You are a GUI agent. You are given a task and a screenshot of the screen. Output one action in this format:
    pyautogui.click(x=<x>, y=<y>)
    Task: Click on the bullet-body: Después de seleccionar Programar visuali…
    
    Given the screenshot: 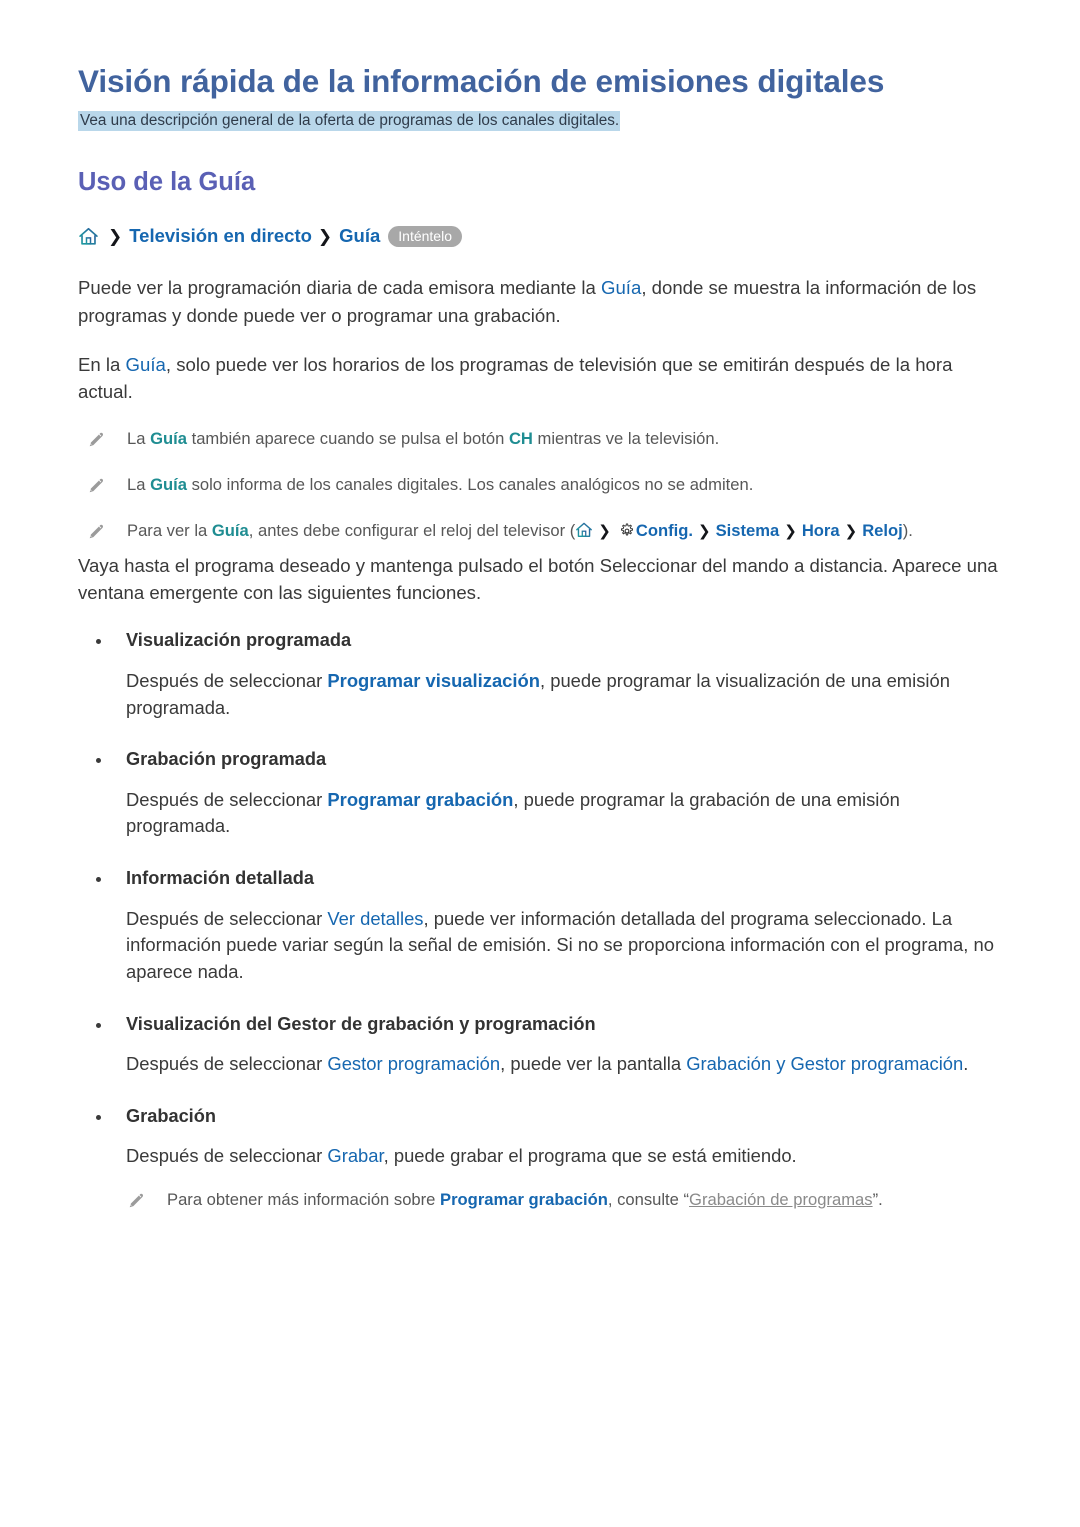 What is the action you would take?
    pyautogui.click(x=543, y=694)
    